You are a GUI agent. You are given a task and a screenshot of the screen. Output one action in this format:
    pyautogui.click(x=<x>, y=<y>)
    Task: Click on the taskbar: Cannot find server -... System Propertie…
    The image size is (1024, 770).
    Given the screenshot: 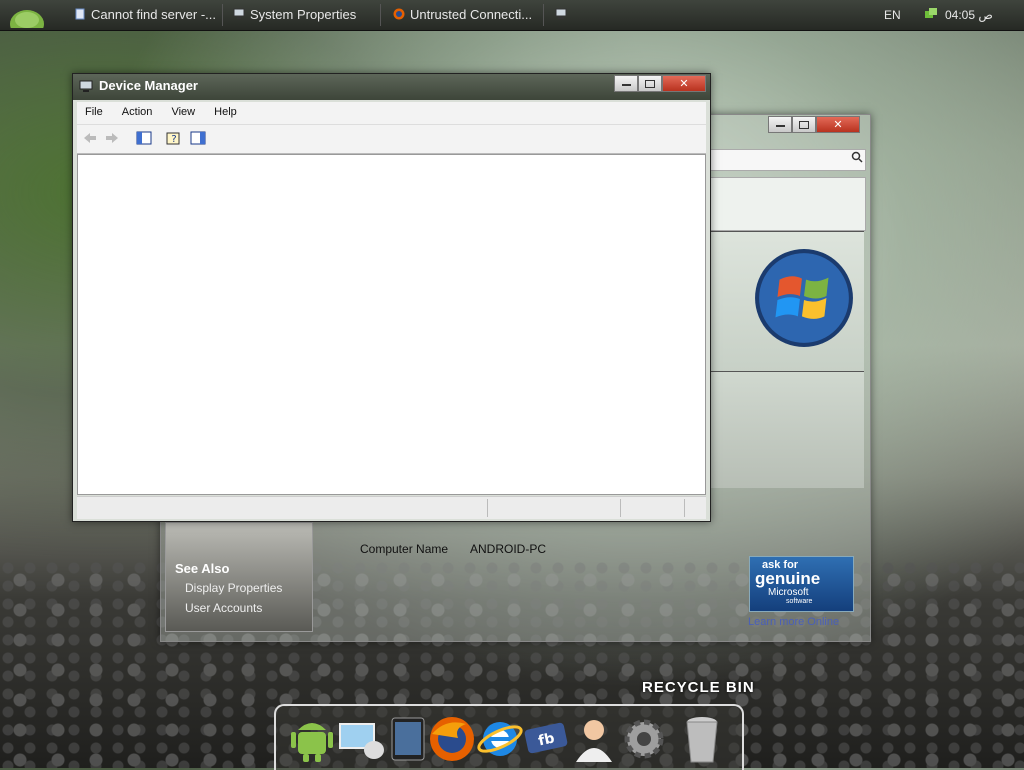 What is the action you would take?
    pyautogui.click(x=512, y=15)
    